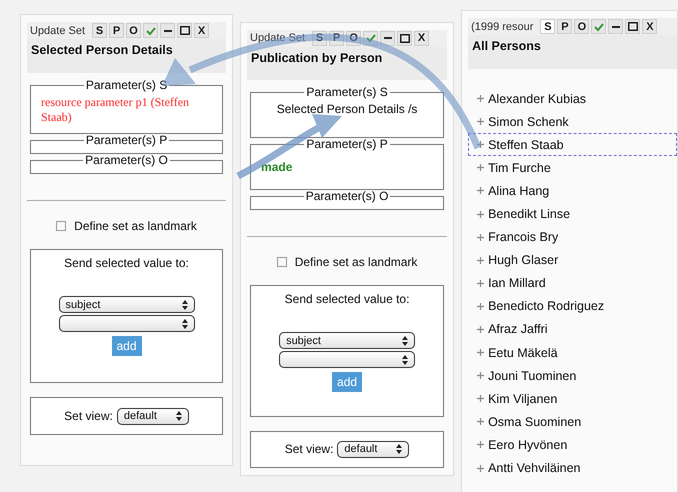 This screenshot has width=678, height=492. Describe the element at coordinates (102, 50) in the screenshot. I see `panel-title: Selected Person Details` at that location.